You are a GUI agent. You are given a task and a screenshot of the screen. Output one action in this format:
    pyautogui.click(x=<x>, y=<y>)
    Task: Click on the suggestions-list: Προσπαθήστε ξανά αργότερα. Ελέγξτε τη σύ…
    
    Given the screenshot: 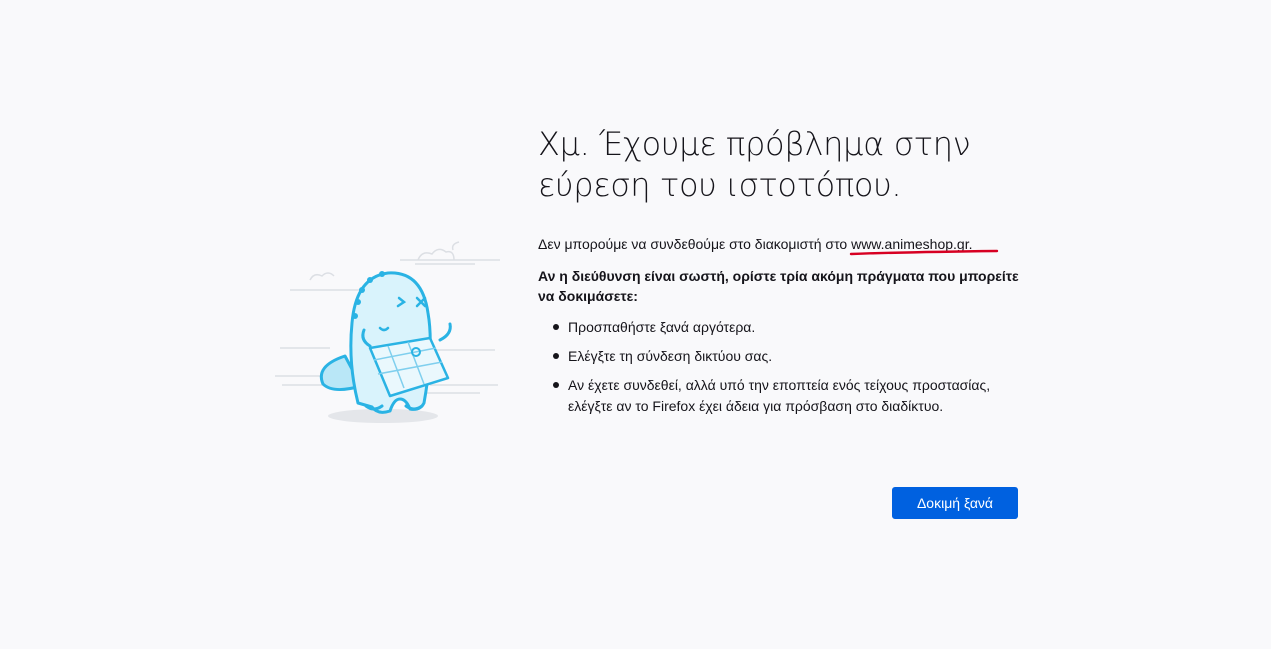 What is the action you would take?
    pyautogui.click(x=779, y=367)
    